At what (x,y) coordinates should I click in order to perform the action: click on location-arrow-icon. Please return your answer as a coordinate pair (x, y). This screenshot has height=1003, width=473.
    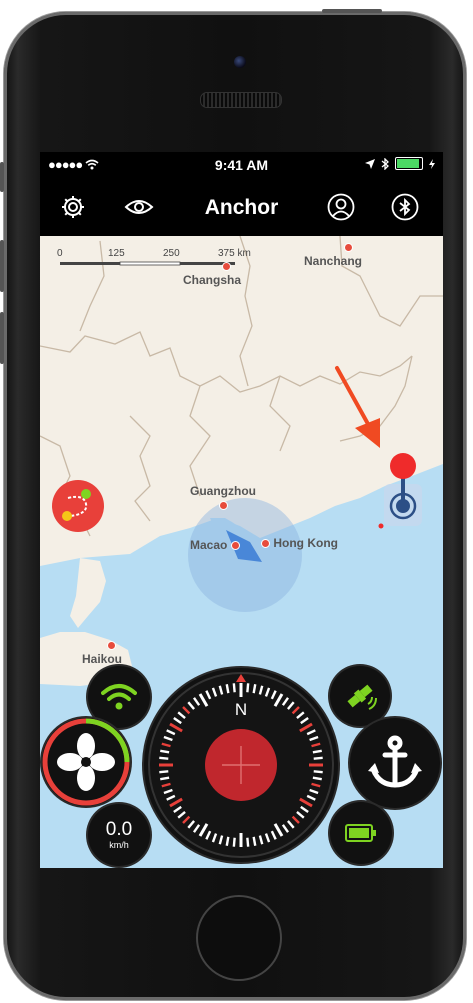
    Looking at the image, I should click on (370, 163).